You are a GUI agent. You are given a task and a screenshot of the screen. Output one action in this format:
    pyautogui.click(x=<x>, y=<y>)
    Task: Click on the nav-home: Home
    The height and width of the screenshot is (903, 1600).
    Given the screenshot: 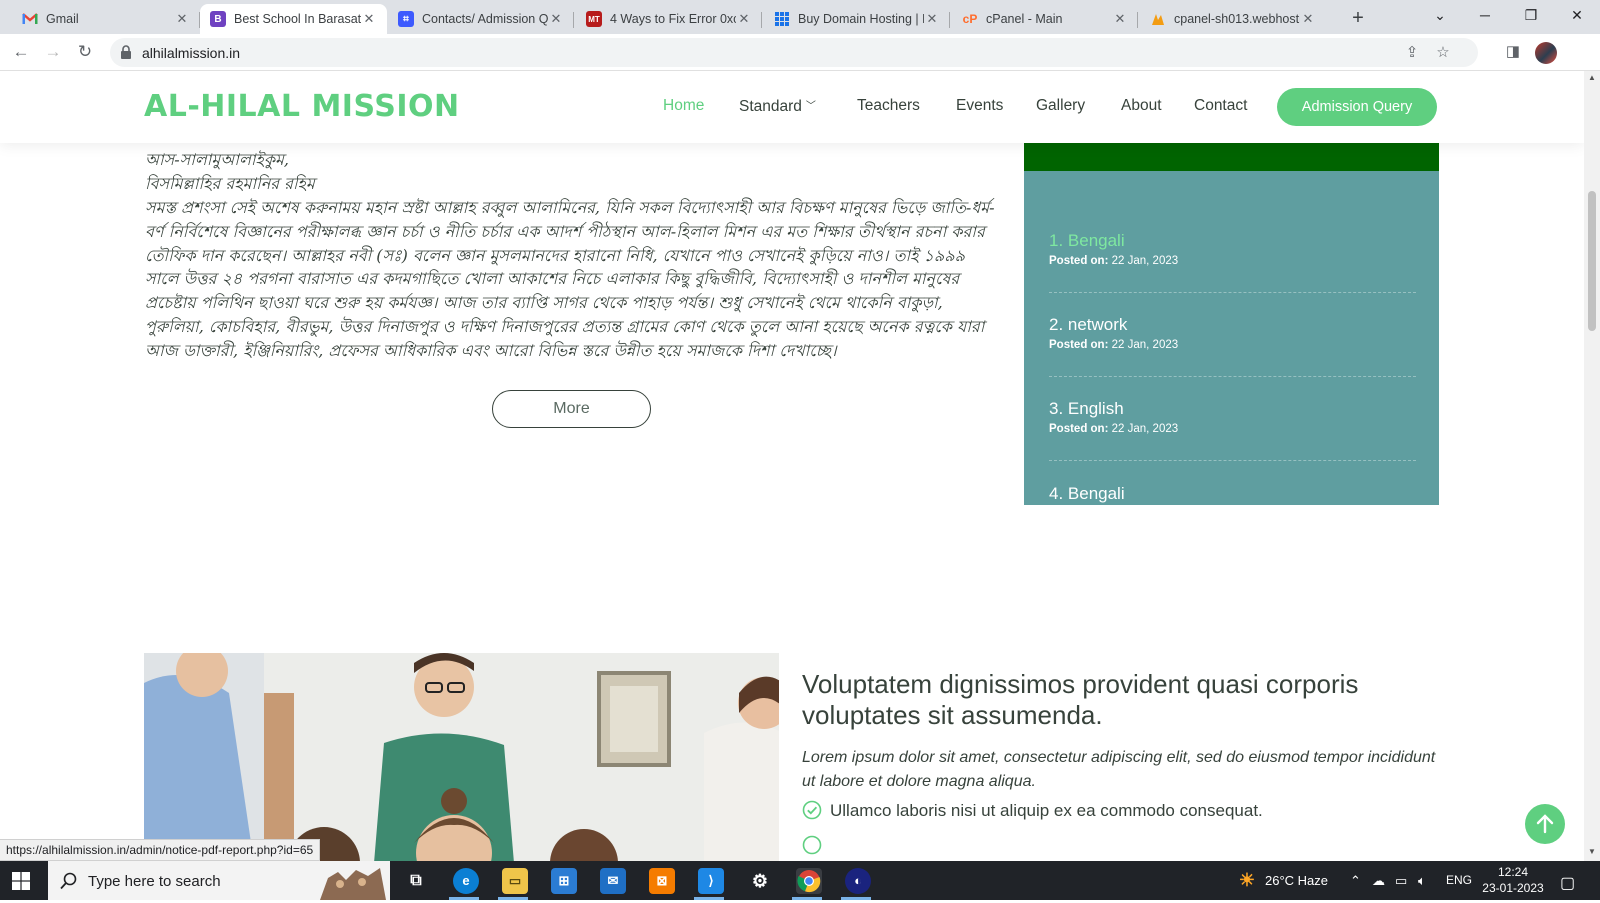 What is the action you would take?
    pyautogui.click(x=683, y=106)
    